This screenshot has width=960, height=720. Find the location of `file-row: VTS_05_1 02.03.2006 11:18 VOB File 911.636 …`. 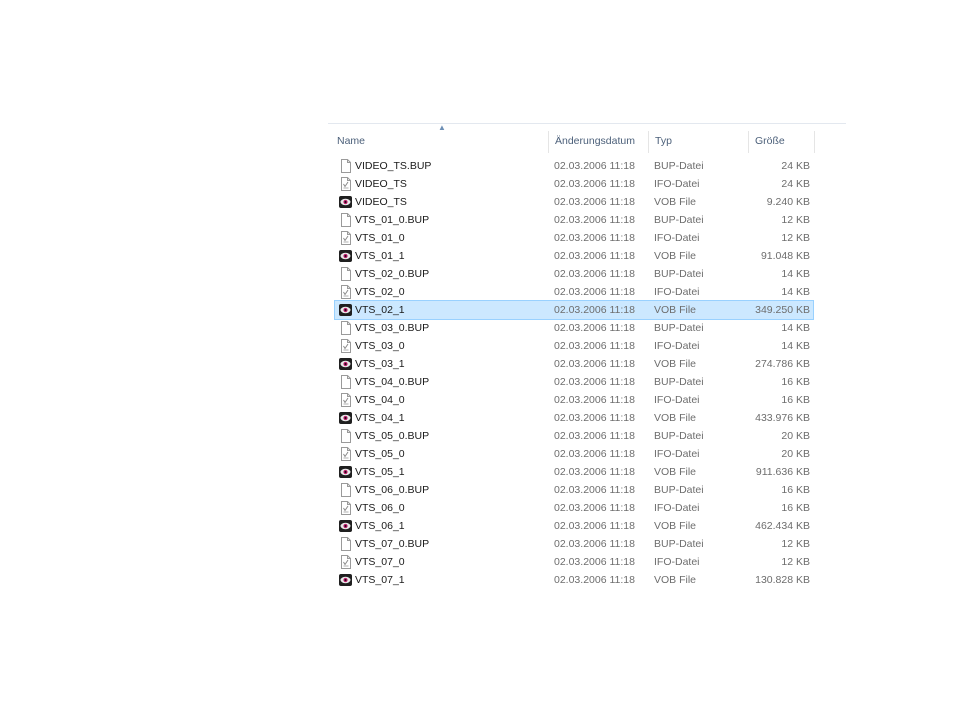

file-row: VTS_05_1 02.03.2006 11:18 VOB File 911.636 … is located at coordinates (574, 472).